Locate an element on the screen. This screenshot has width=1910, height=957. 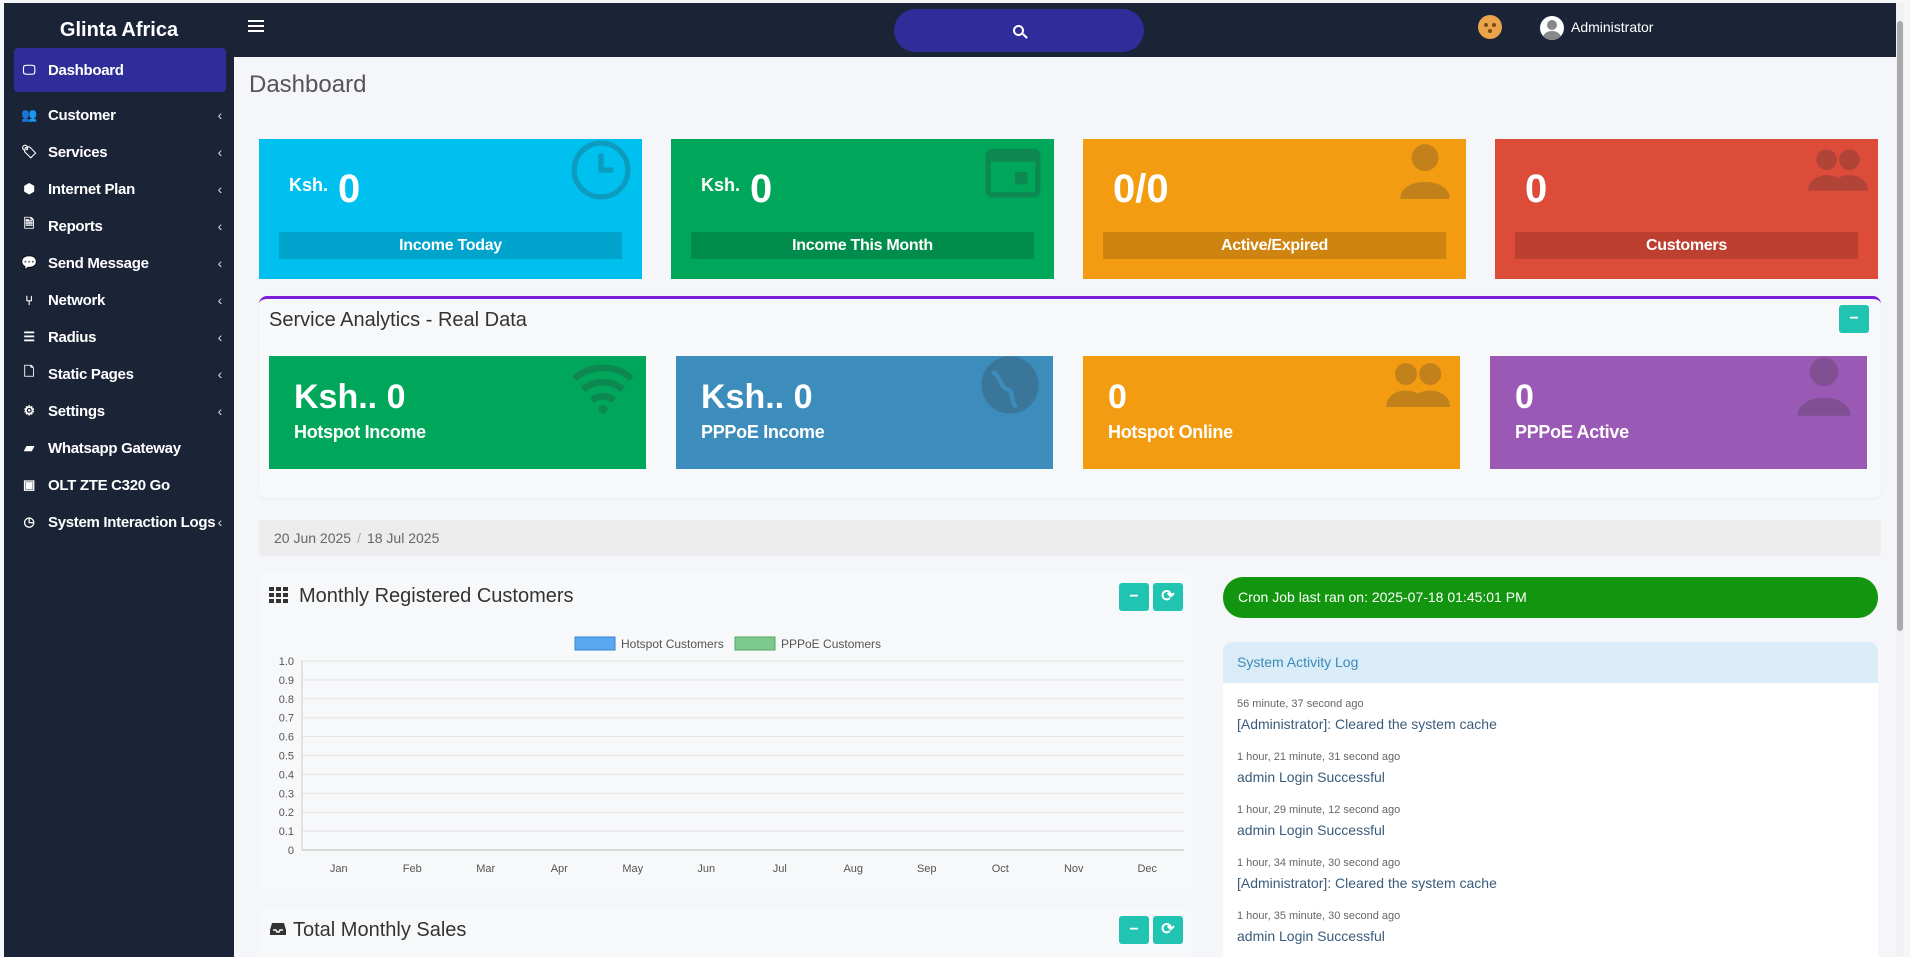
search-button is located at coordinates (1019, 30).